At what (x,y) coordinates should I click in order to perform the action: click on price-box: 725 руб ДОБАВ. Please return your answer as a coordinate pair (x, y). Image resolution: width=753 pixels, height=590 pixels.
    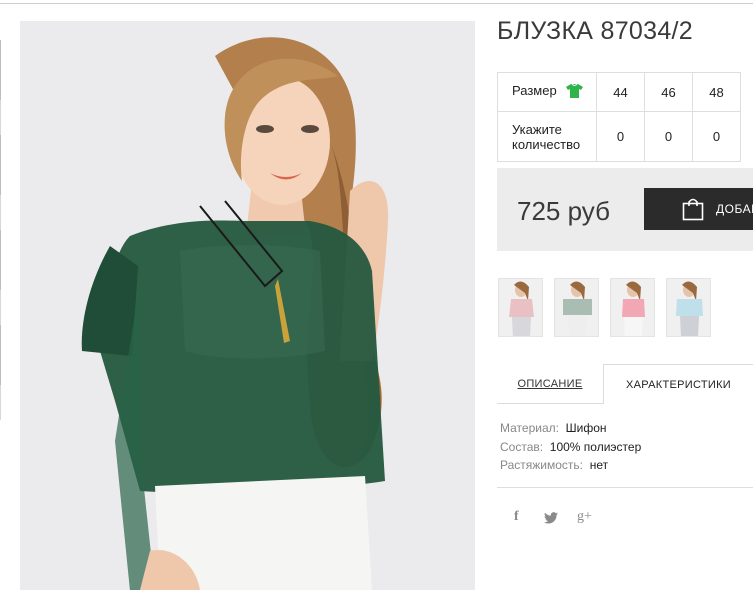
    Looking at the image, I should click on (625, 209).